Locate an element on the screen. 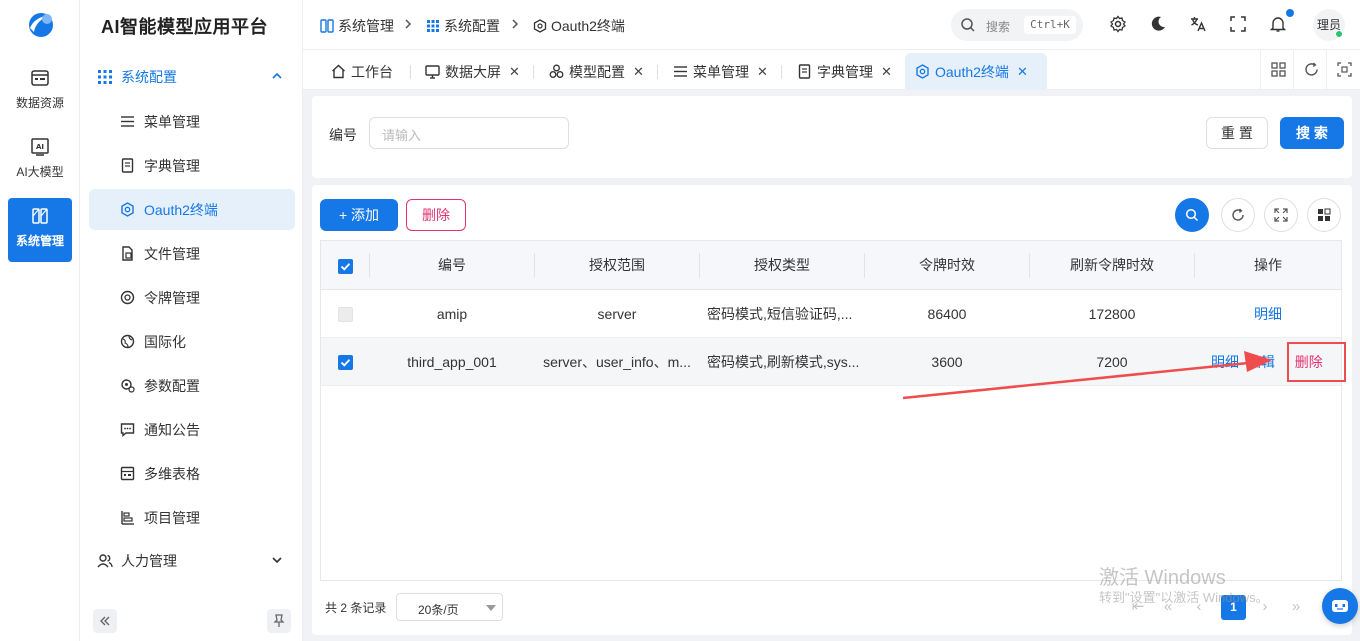 The image size is (1360, 641). tab-label: 菜单管理 is located at coordinates (721, 71).